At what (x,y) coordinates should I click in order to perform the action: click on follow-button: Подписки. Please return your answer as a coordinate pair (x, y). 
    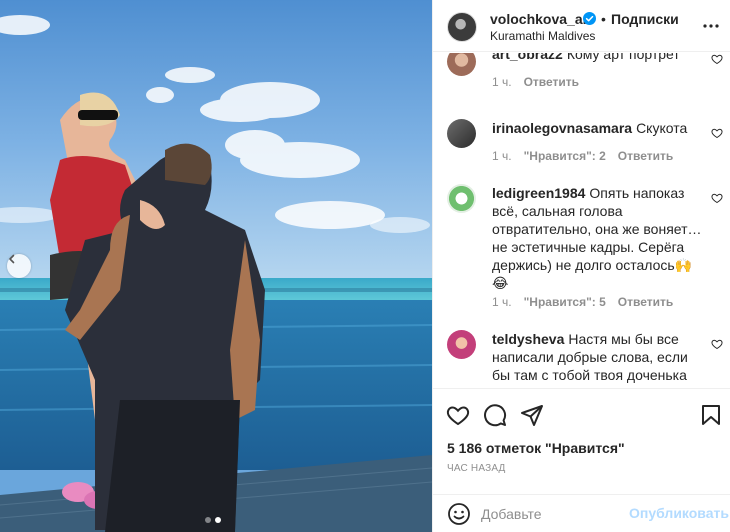
    Looking at the image, I should click on (645, 19).